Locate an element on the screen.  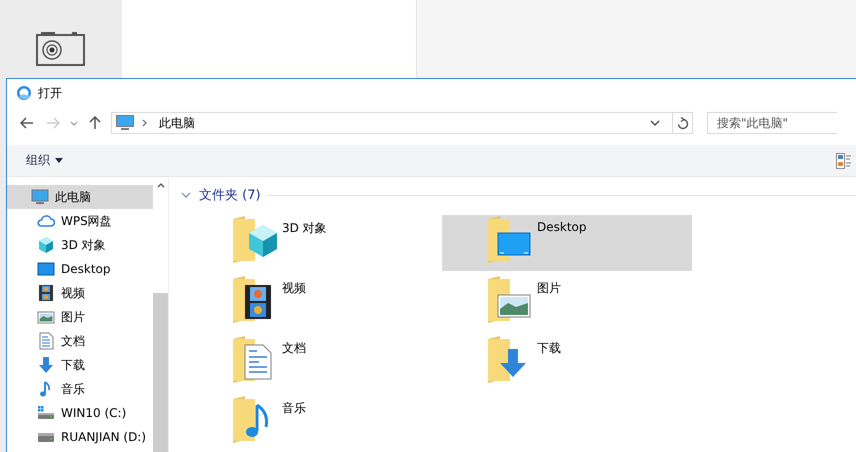
view-layout-icon is located at coordinates (844, 160).